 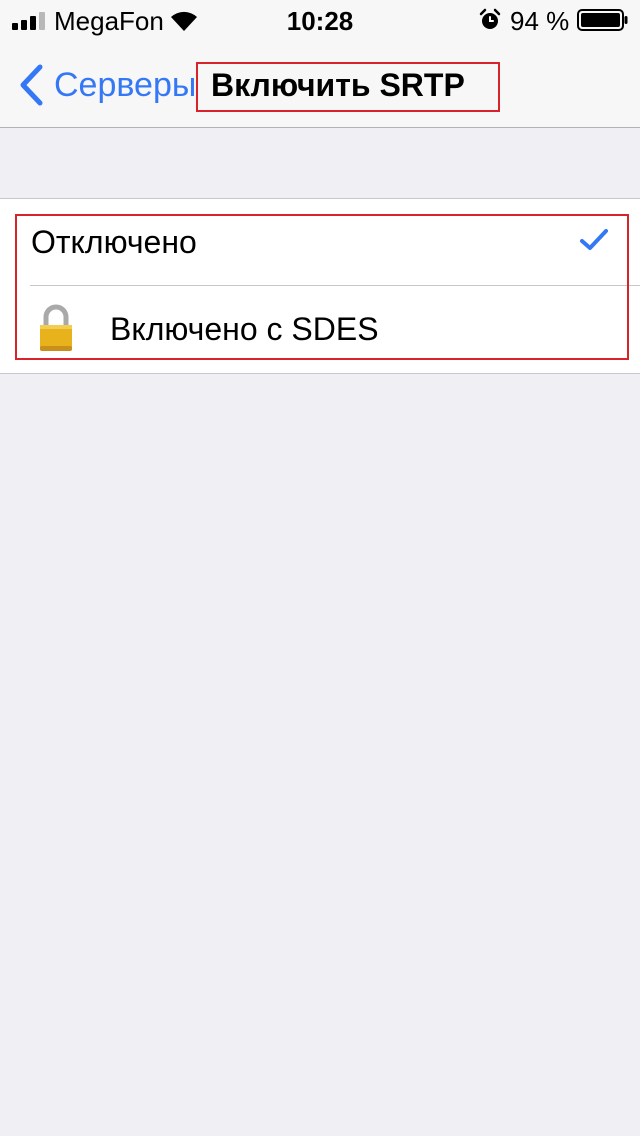 I want to click on lock-icon, so click(x=56, y=327).